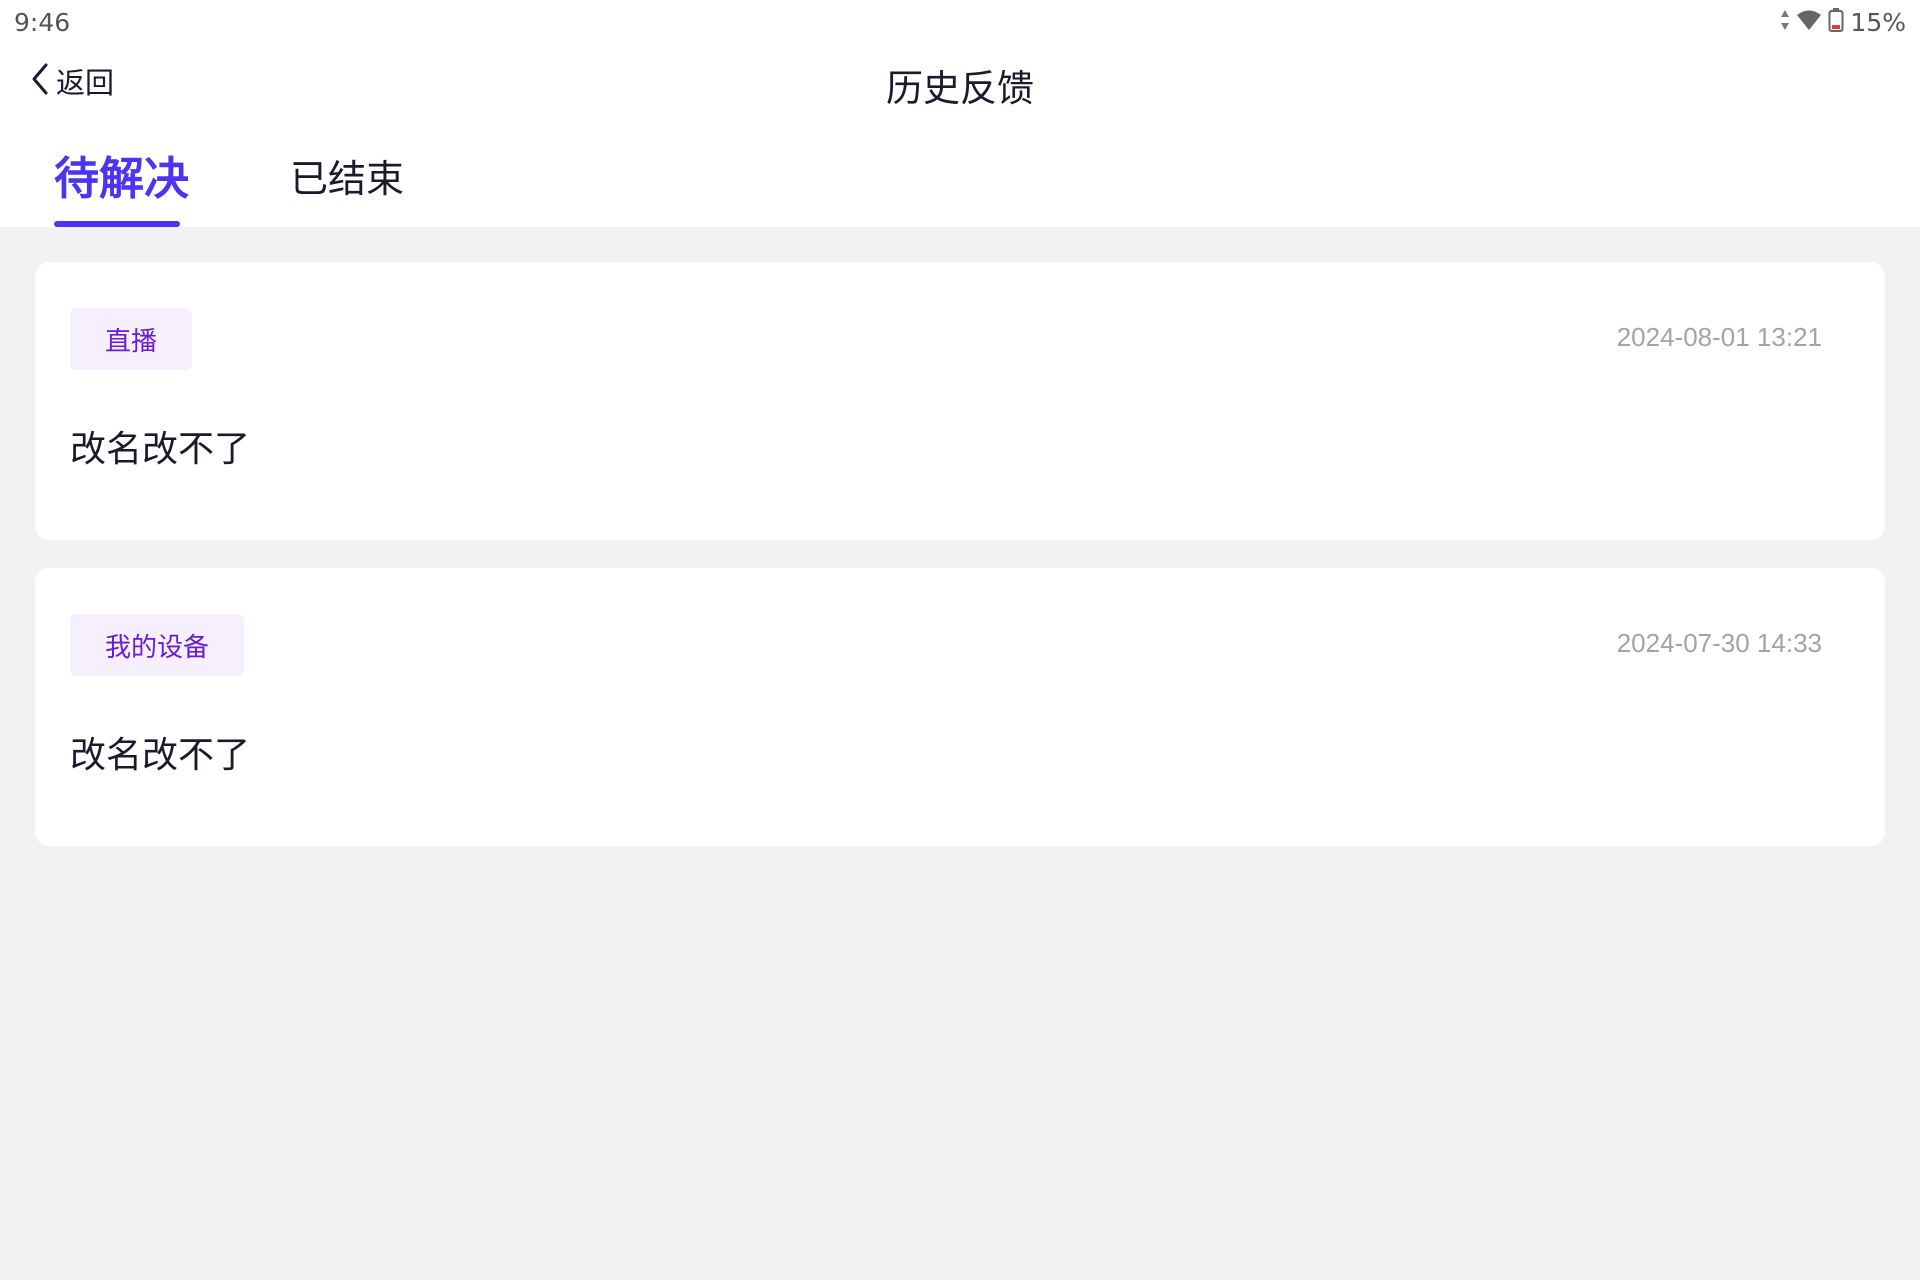 This screenshot has height=1280, width=1920. What do you see at coordinates (1719, 643) in the screenshot?
I see `feedback-timestamp: 2024-07-30 14:33` at bounding box center [1719, 643].